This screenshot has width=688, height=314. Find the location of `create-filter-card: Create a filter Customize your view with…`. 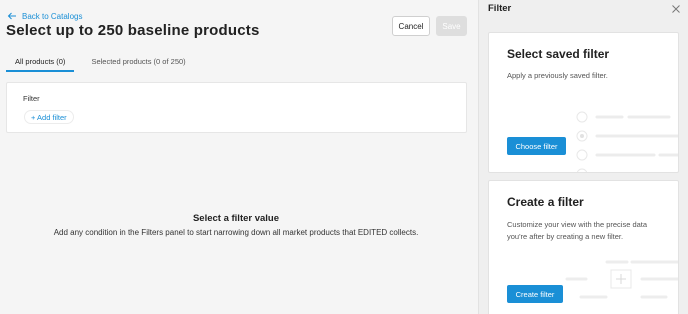

create-filter-card: Create a filter Customize your view with… is located at coordinates (583, 247).